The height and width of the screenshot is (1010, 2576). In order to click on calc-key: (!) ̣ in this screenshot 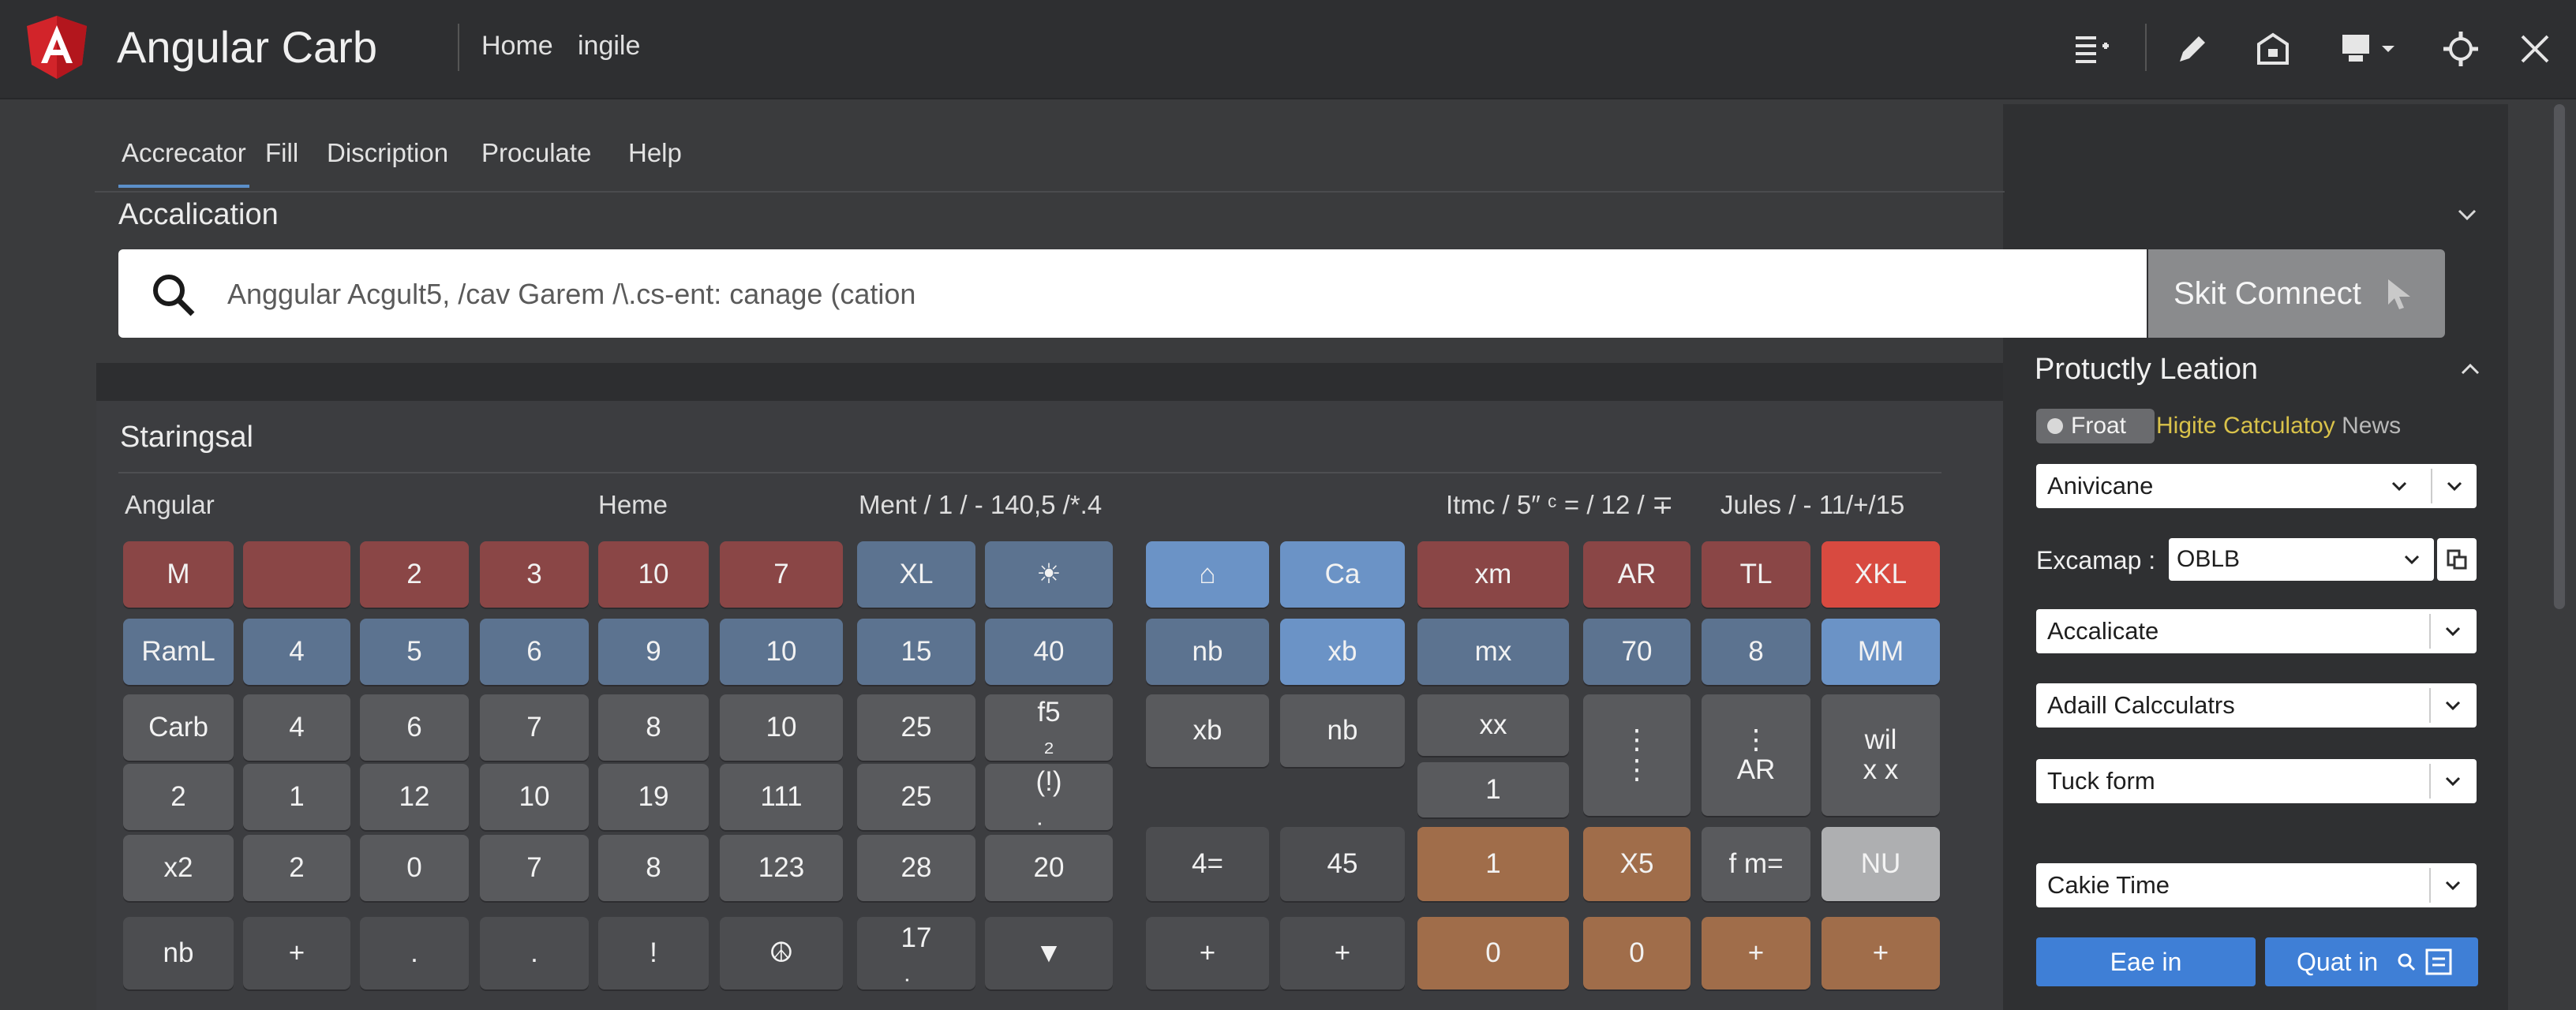, I will do `click(1049, 797)`.